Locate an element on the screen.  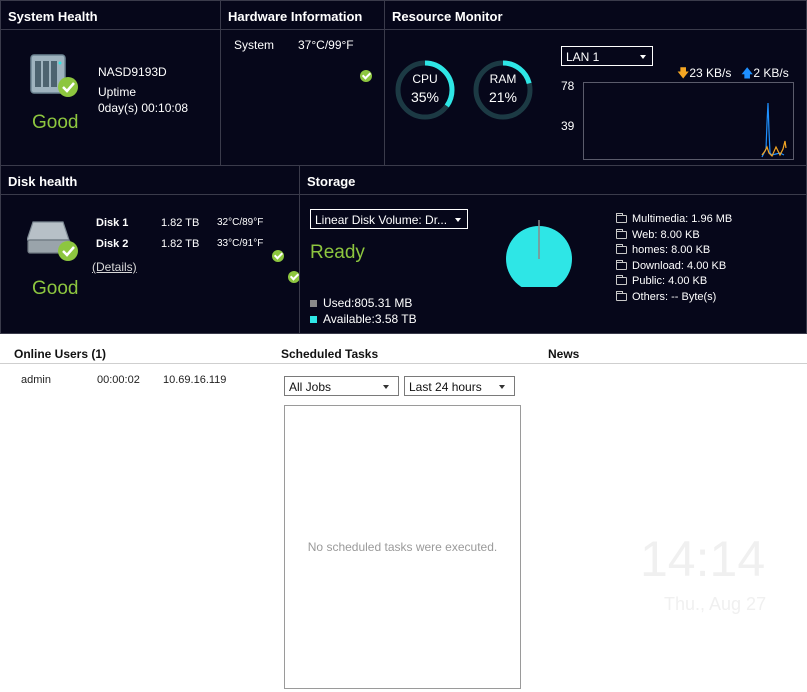
hardware-info-panel: Hardware Information System 37°C/99°F is located at coordinates (302, 83).